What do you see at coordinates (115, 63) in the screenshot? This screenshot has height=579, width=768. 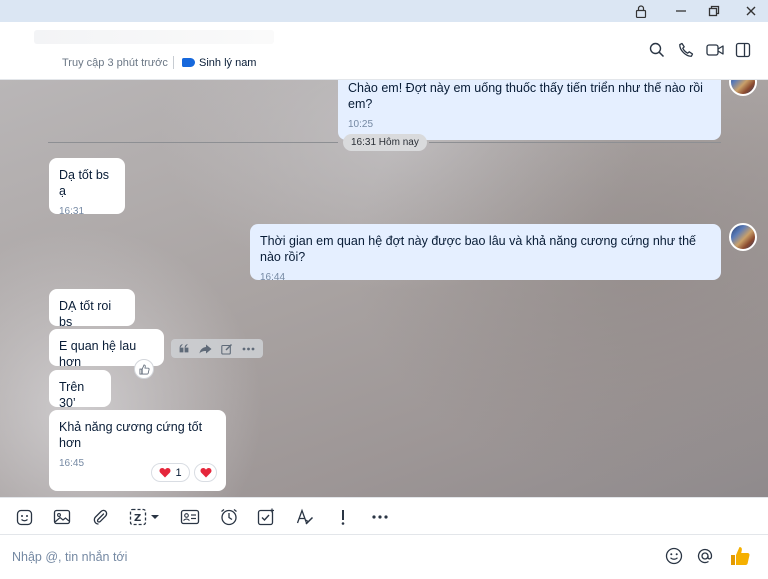 I see `last-seen-status: Truy cập 3 phút trước` at bounding box center [115, 63].